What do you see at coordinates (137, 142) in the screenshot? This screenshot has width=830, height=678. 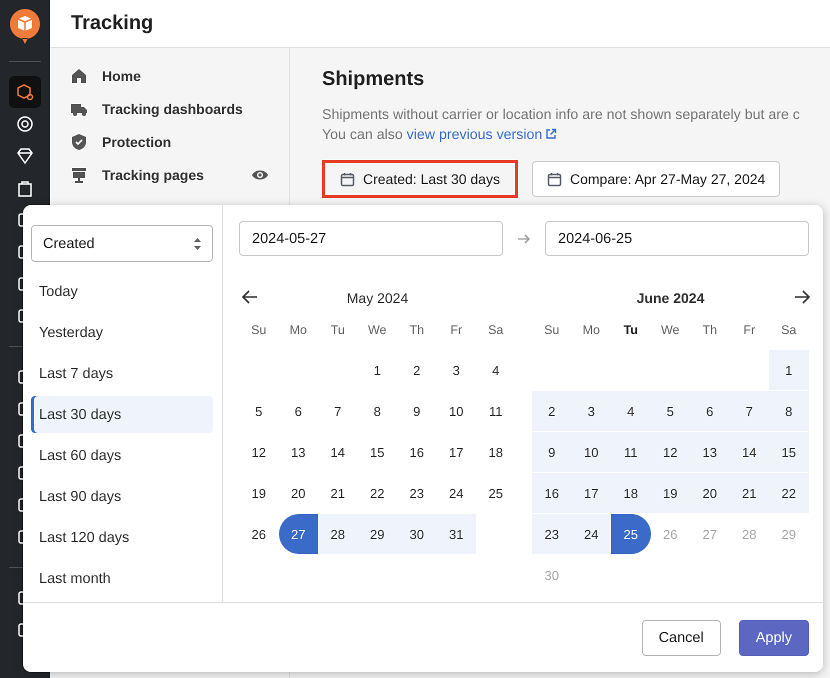 I see `sidebar-item: Protection` at bounding box center [137, 142].